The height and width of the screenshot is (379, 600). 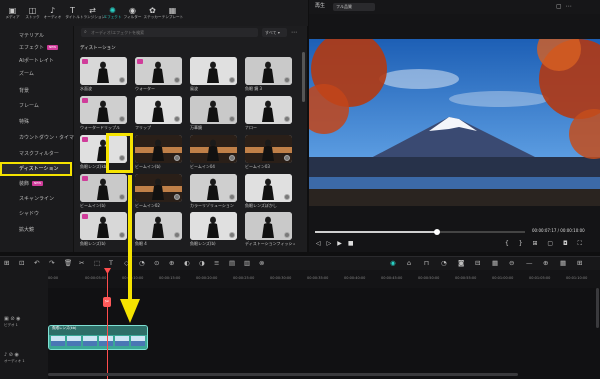 I want to click on timeline-tool-icon: ↶, so click(x=36, y=263).